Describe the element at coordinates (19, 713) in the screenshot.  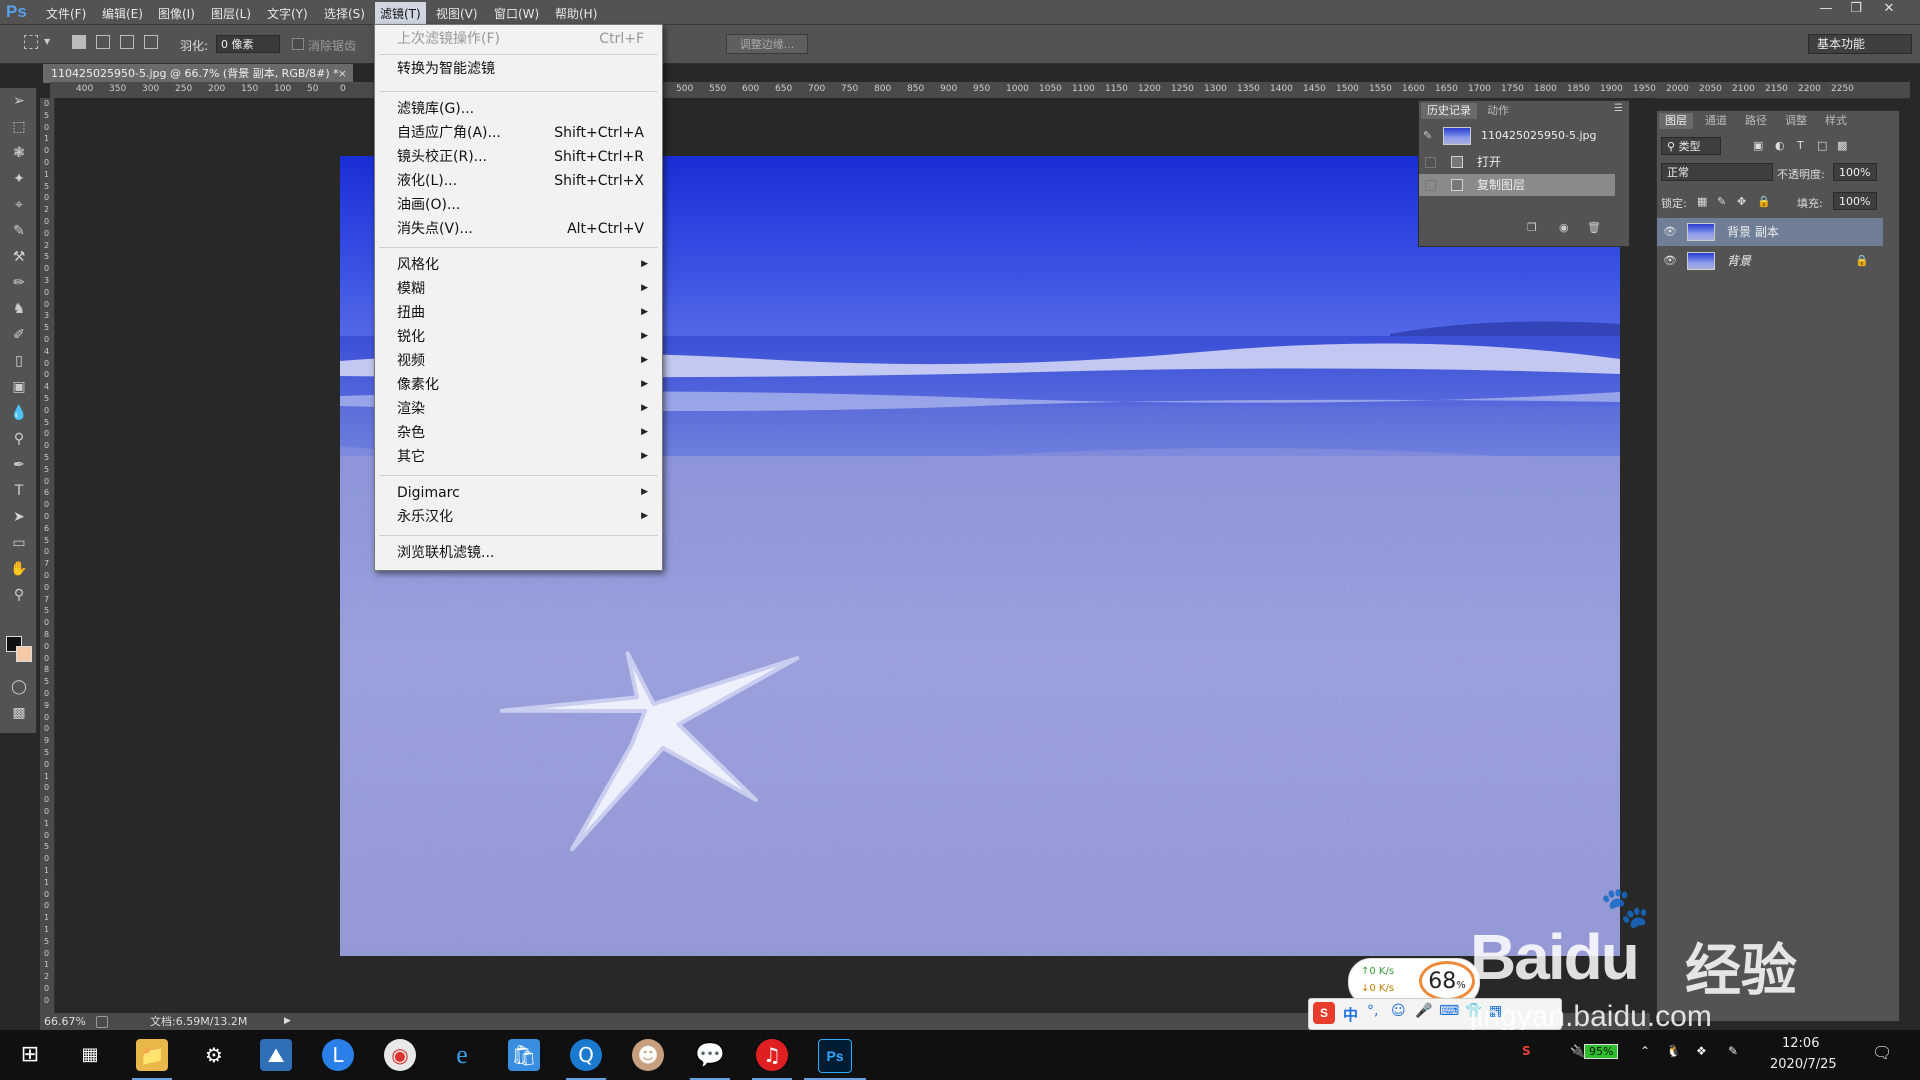
I see `screen-mode-icon: ▩` at that location.